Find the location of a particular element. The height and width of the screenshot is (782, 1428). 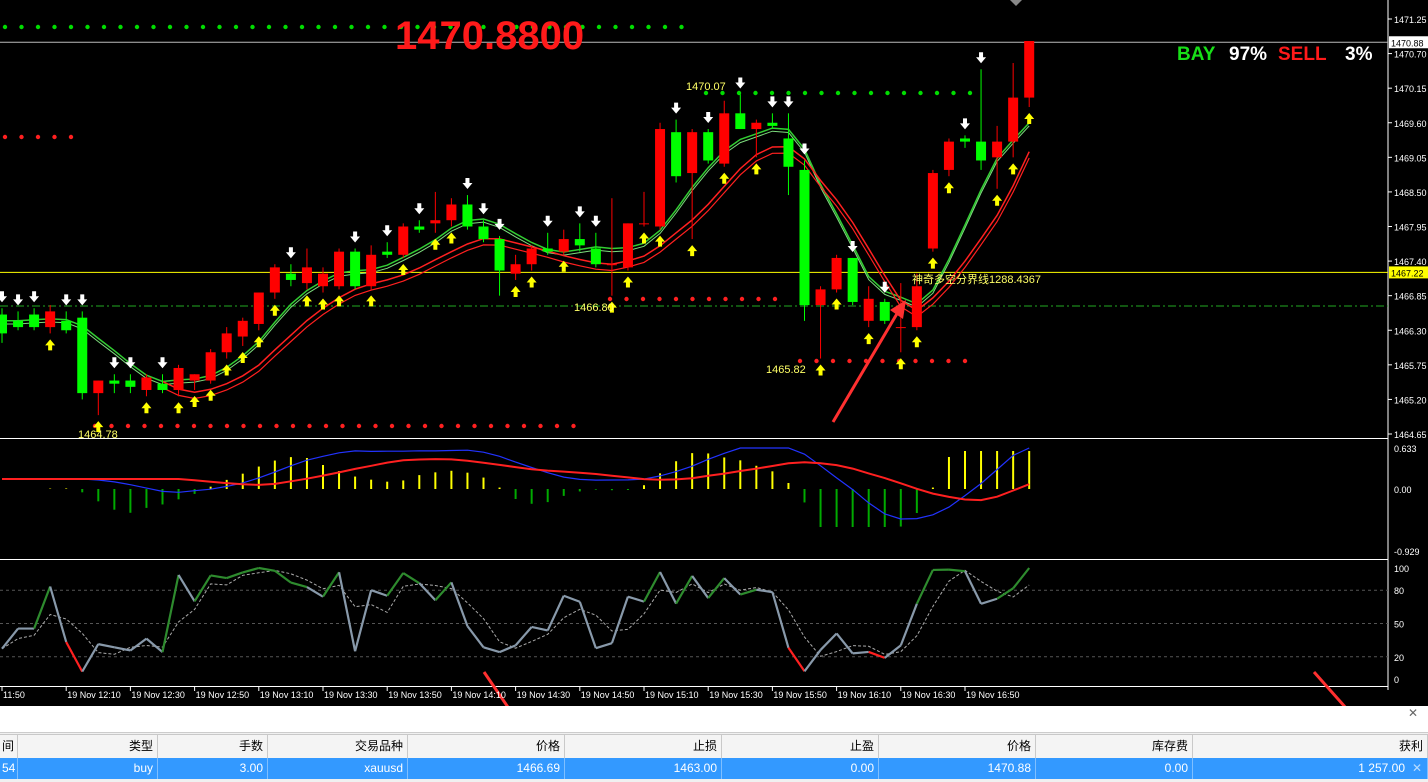

price-axis-label: 1470.15 is located at coordinates (1410, 89).